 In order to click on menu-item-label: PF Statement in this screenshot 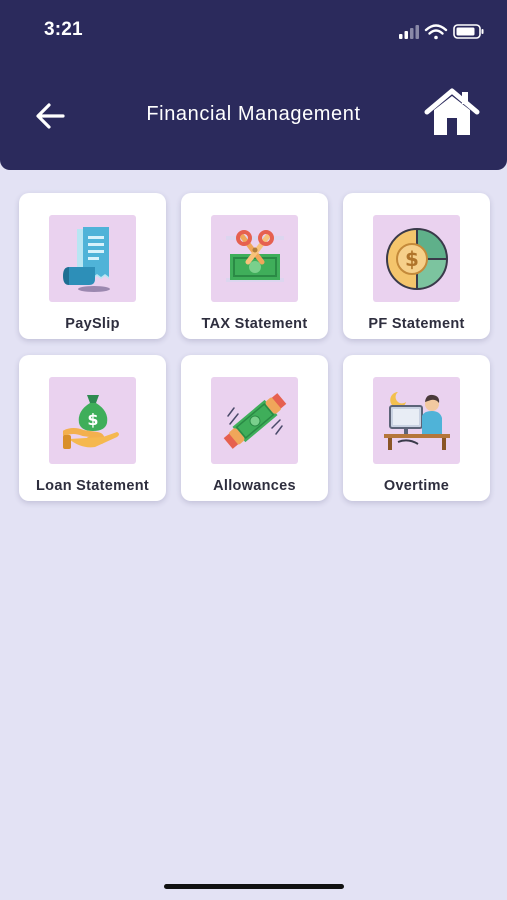, I will do `click(416, 324)`.